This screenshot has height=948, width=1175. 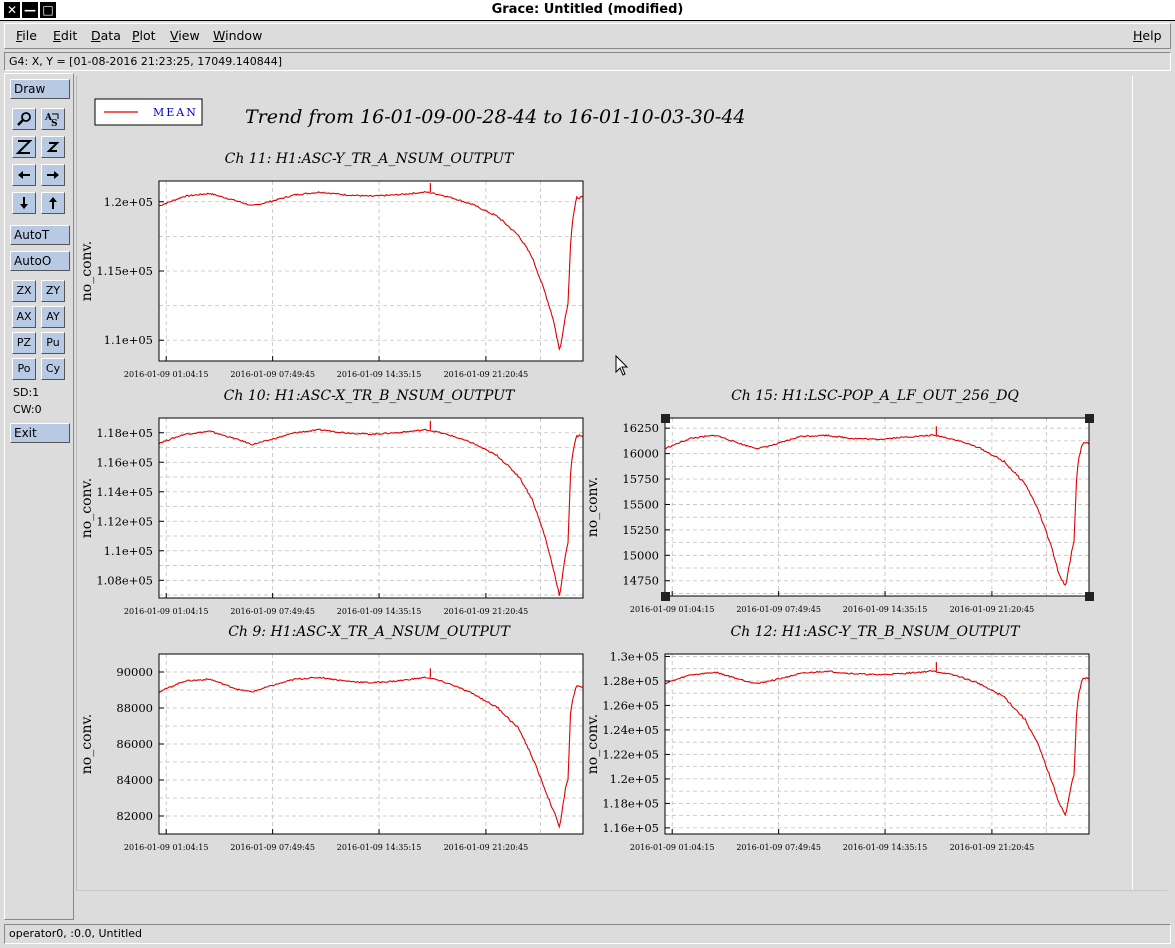 I want to click on y-tick-label: 1.3e+05, so click(x=634, y=656).